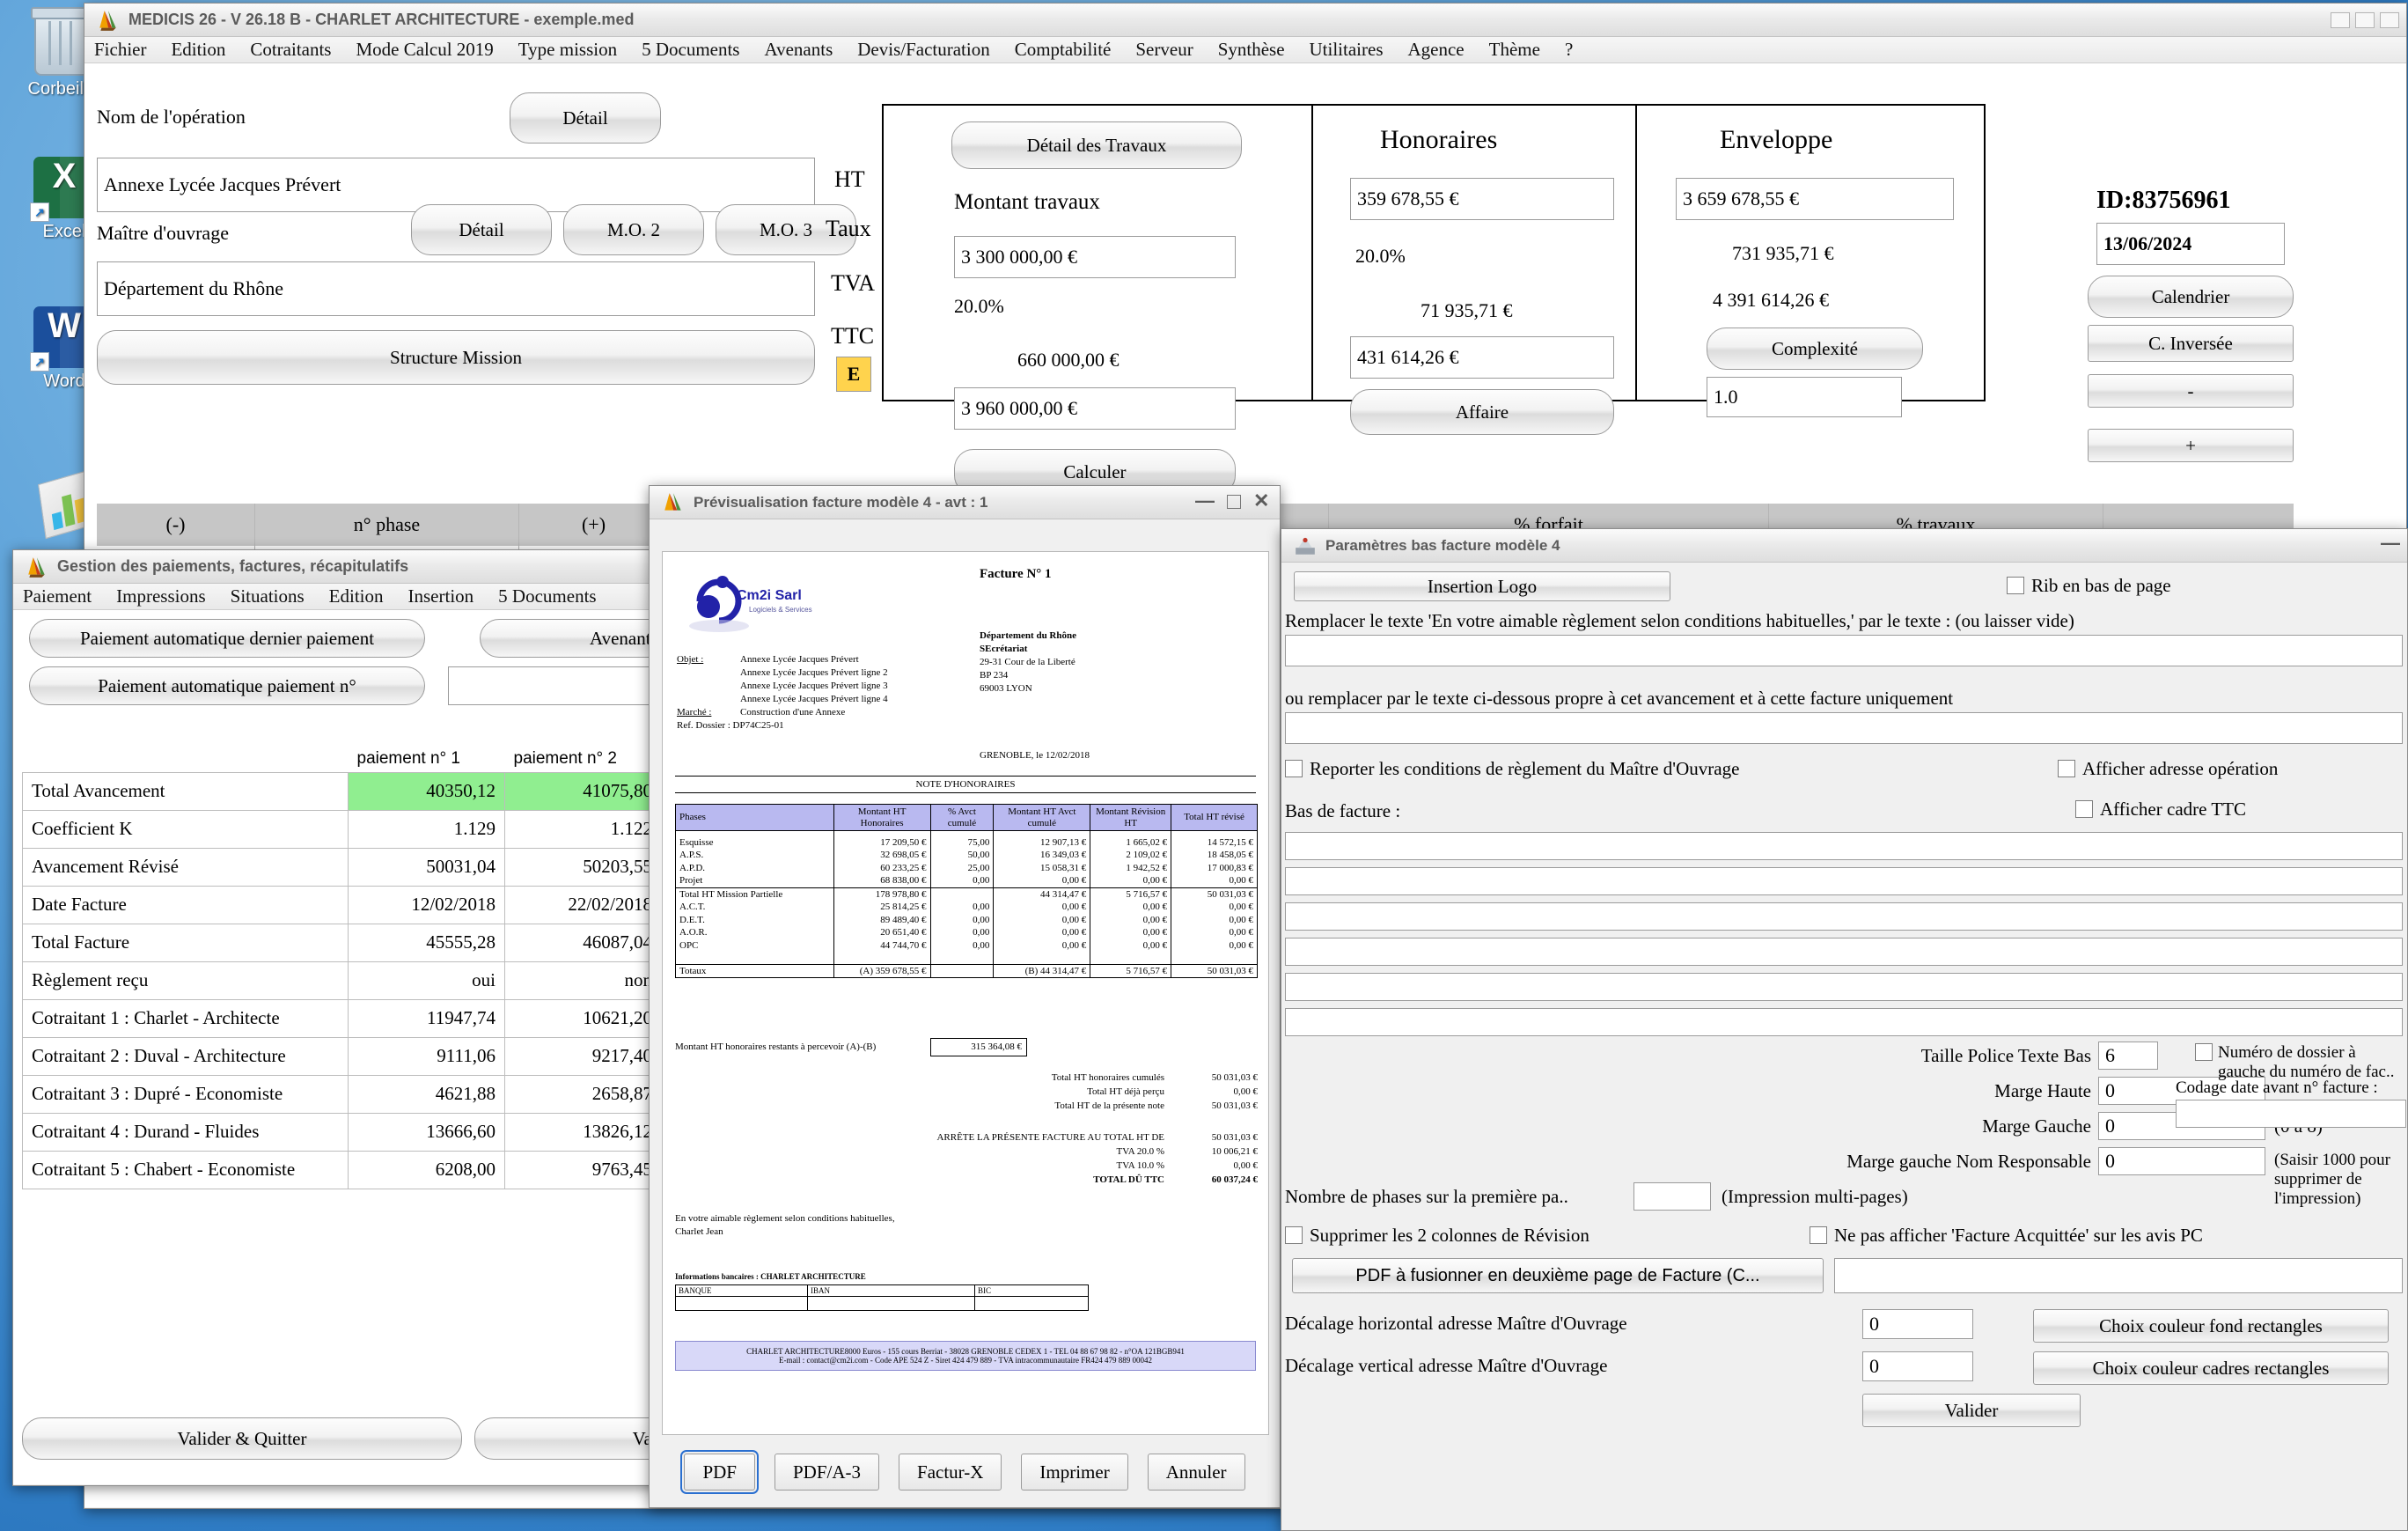 The width and height of the screenshot is (2408, 1531). Describe the element at coordinates (1818, 1235) in the screenshot. I see `ne-pas-afficher-checkbox` at that location.